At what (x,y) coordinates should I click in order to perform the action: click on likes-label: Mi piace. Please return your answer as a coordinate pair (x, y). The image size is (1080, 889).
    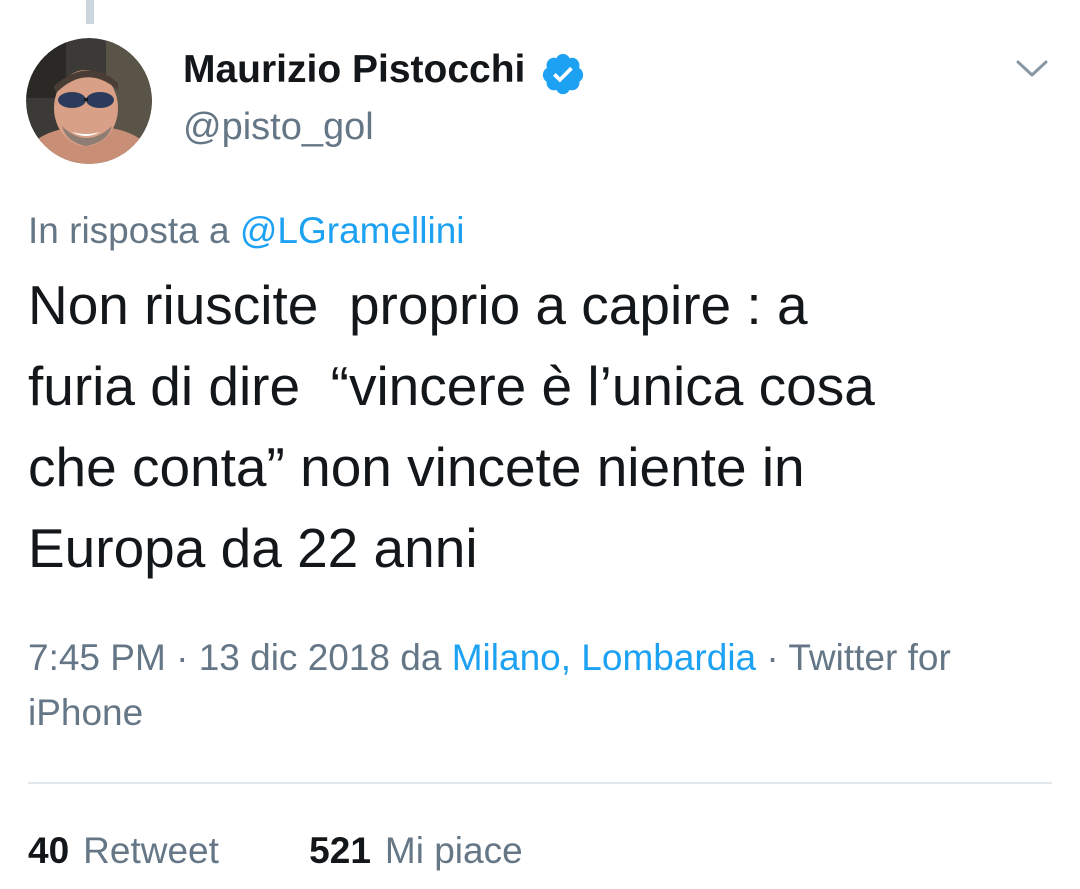
    Looking at the image, I should click on (453, 850).